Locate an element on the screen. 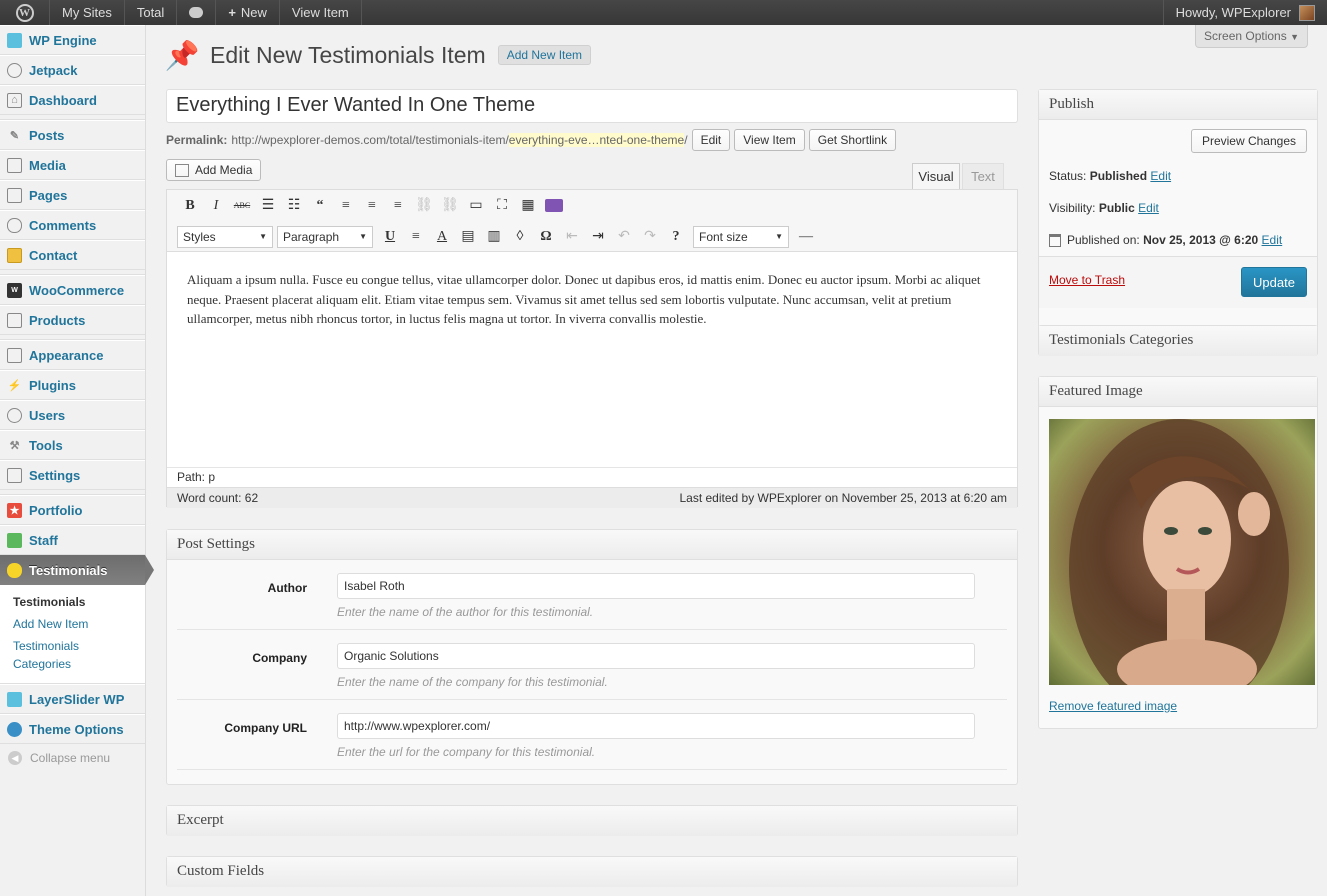  sidebar-item-users: Users is located at coordinates (72, 415).